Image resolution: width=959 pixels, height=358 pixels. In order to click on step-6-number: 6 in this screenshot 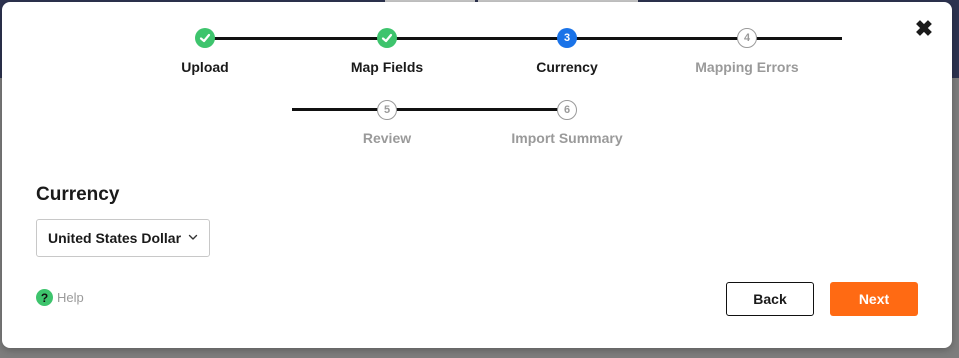, I will do `click(567, 110)`.